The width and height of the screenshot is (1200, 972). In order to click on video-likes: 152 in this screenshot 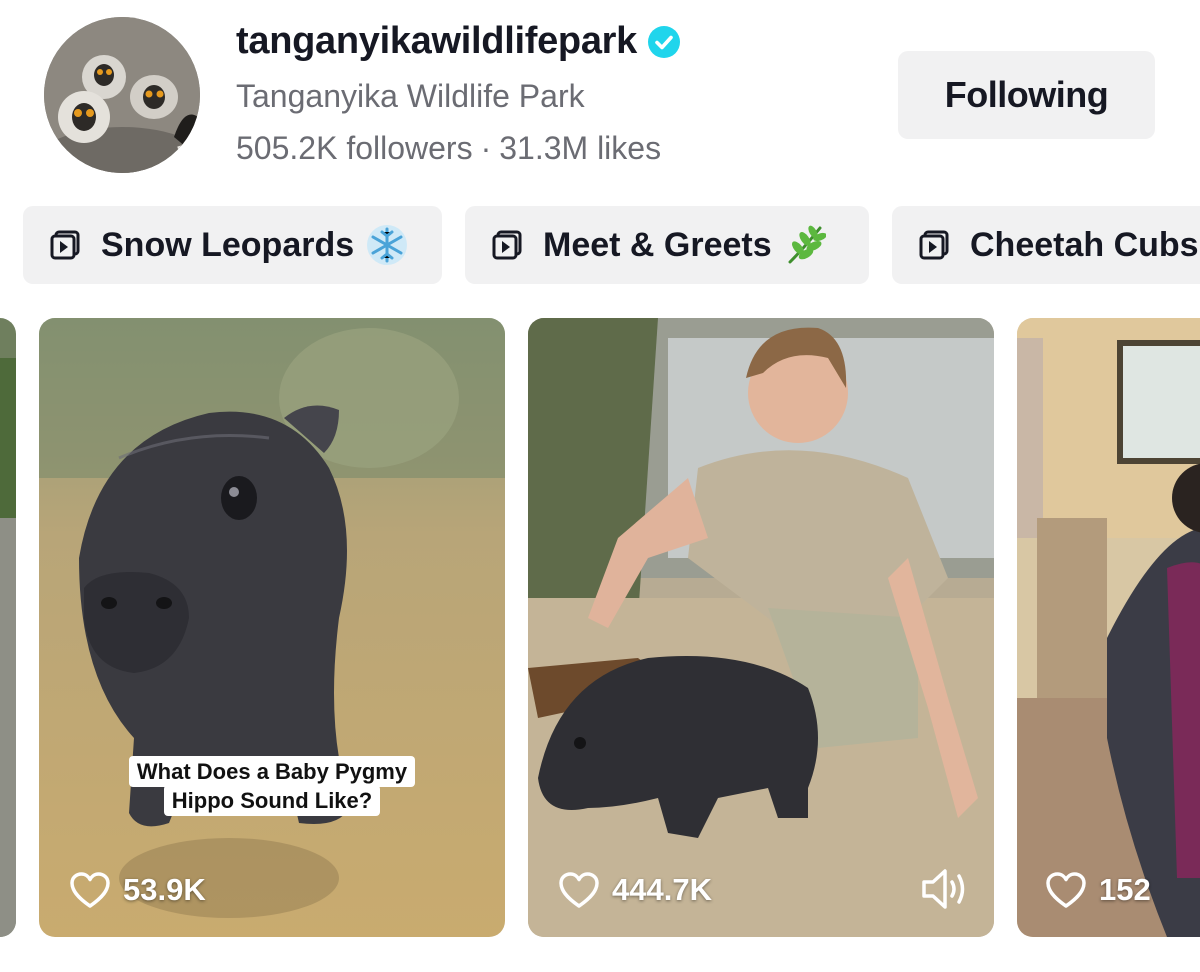, I will do `click(1098, 890)`.